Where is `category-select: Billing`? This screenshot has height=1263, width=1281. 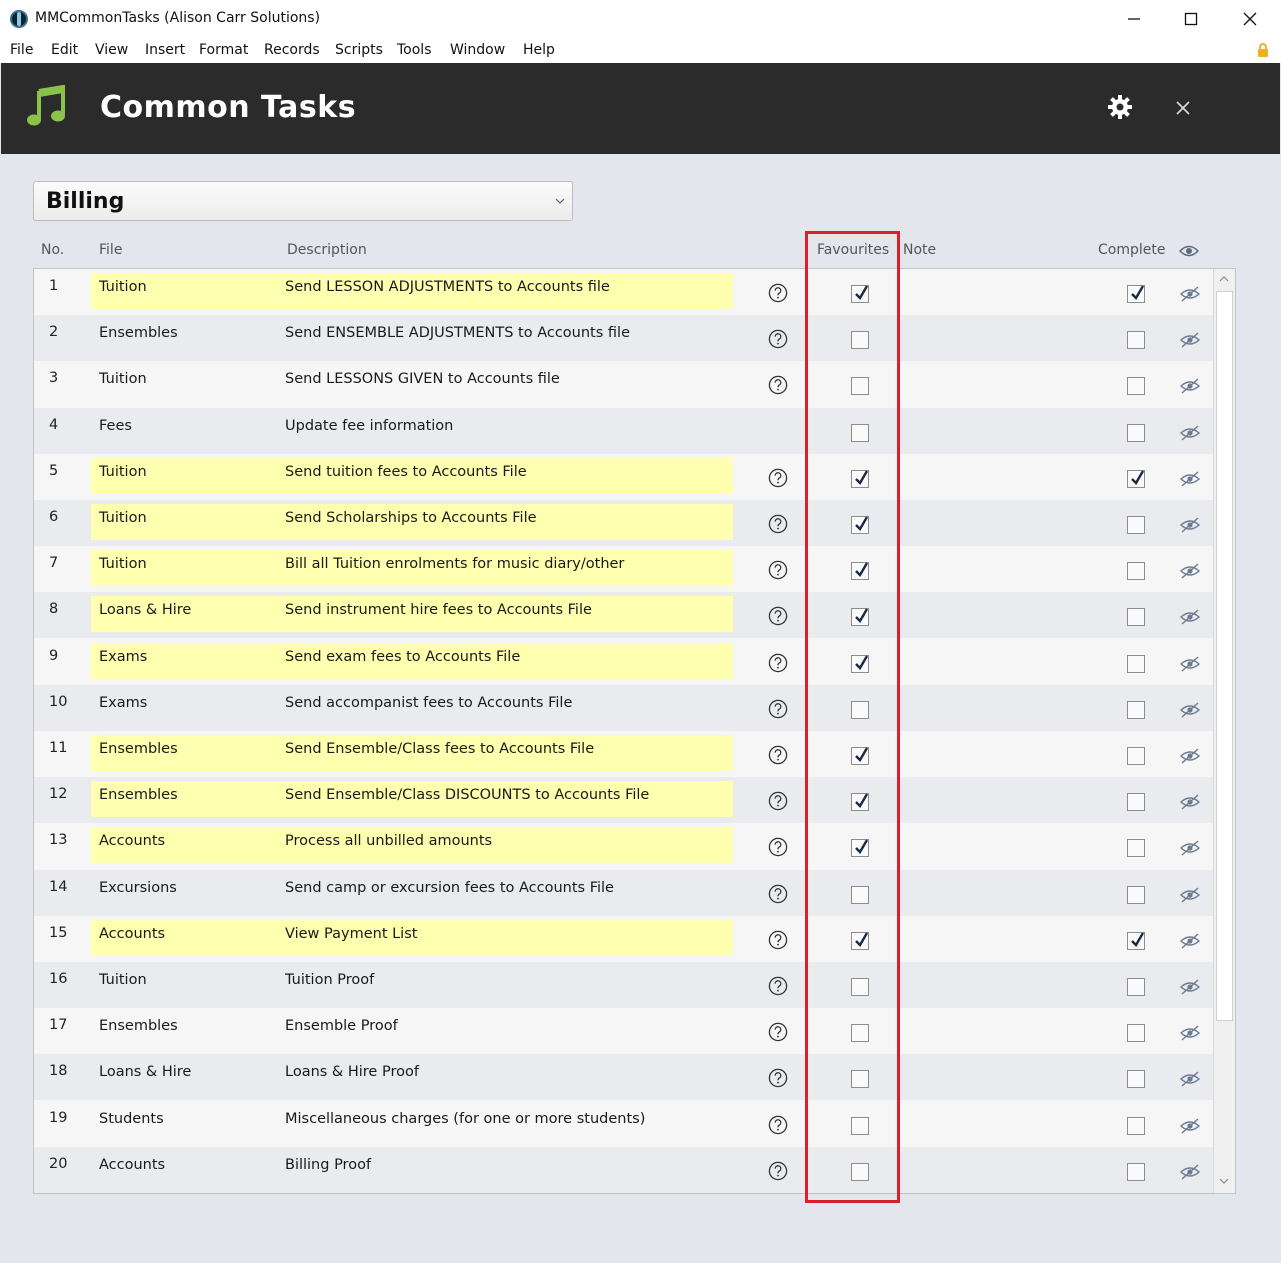
category-select: Billing is located at coordinates (303, 201).